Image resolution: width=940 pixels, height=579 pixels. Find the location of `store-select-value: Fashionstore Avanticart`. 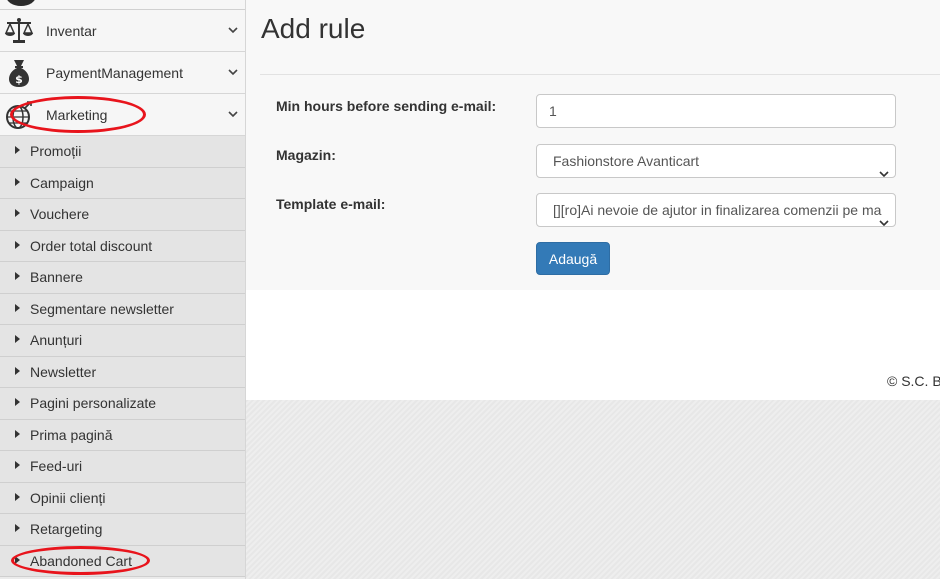

store-select-value: Fashionstore Avanticart is located at coordinates (626, 161).